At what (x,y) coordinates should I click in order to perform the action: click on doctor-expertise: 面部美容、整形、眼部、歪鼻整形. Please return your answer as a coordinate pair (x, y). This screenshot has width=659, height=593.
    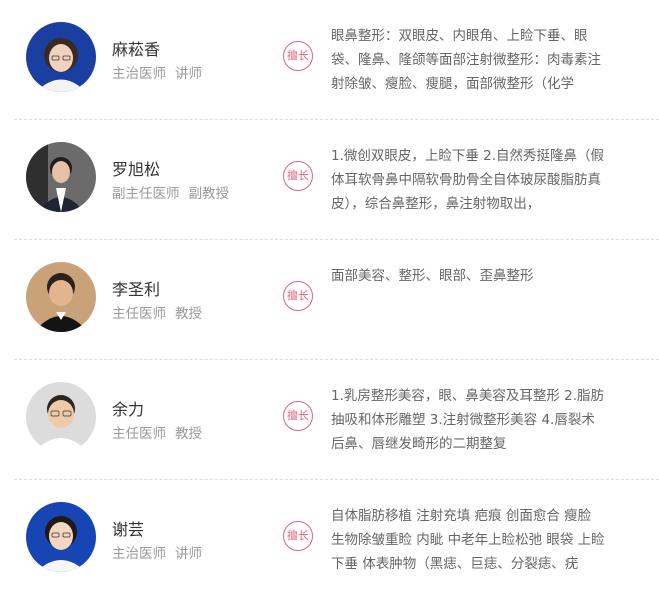
    Looking at the image, I should click on (432, 276).